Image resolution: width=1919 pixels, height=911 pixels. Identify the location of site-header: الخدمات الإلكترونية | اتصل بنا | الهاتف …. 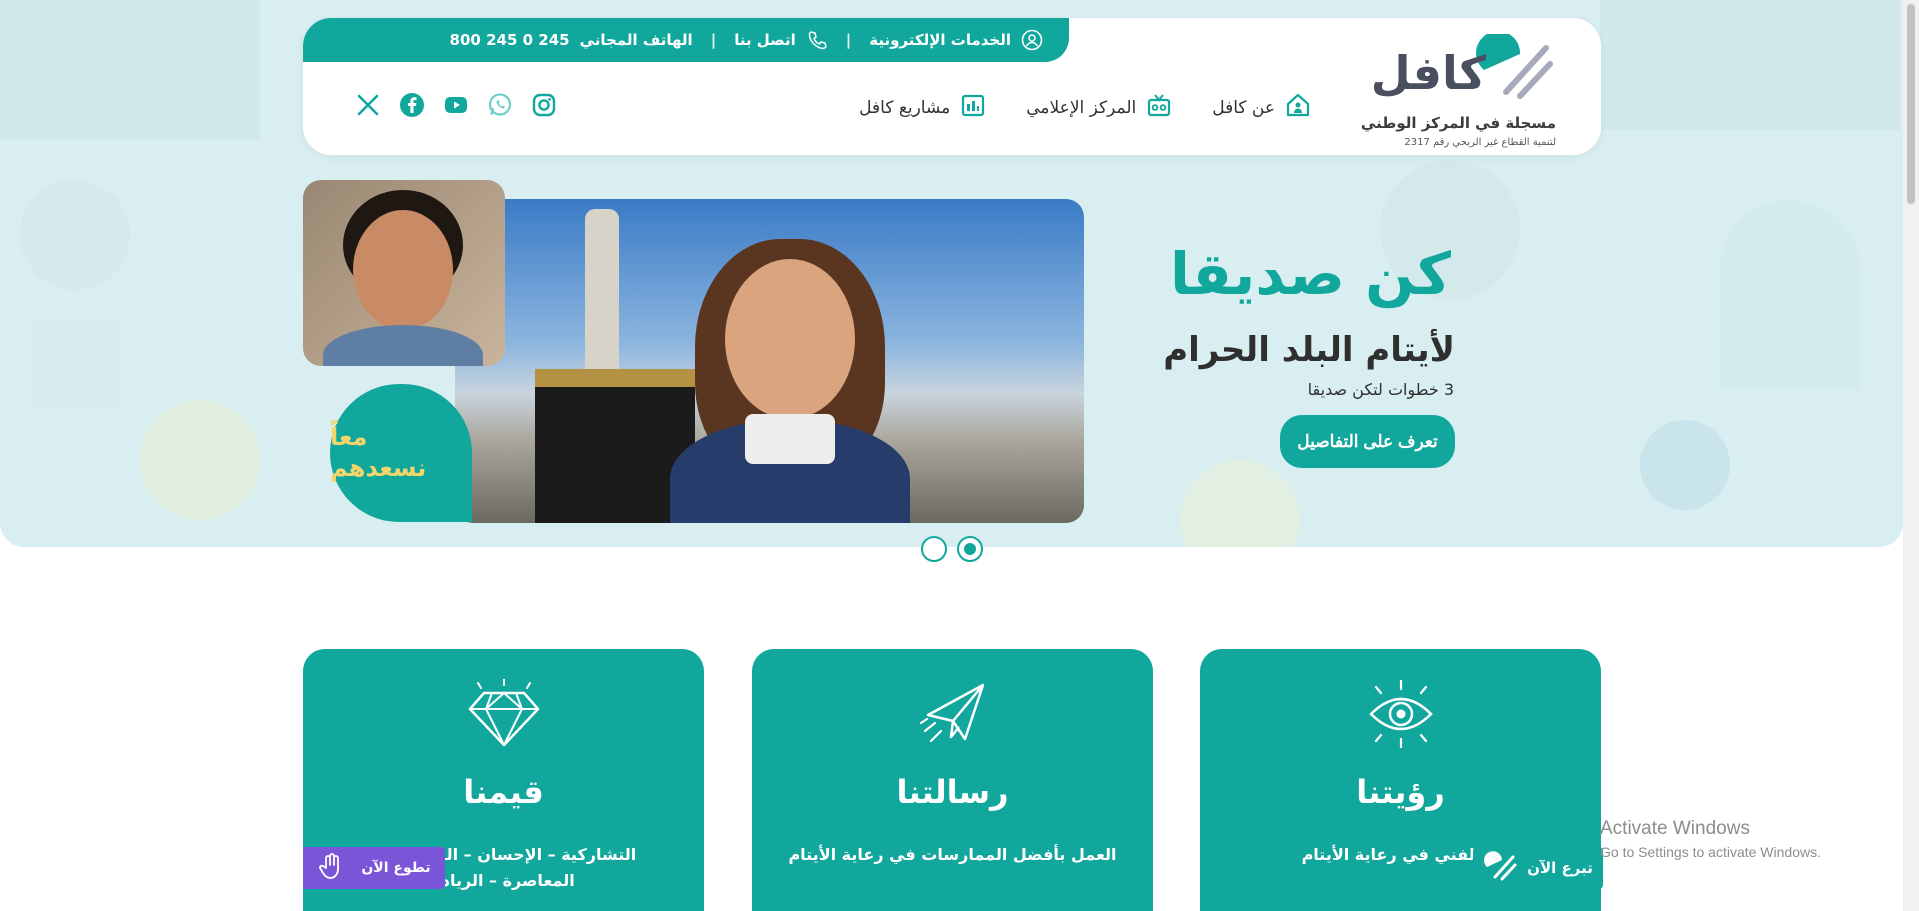
(952, 86).